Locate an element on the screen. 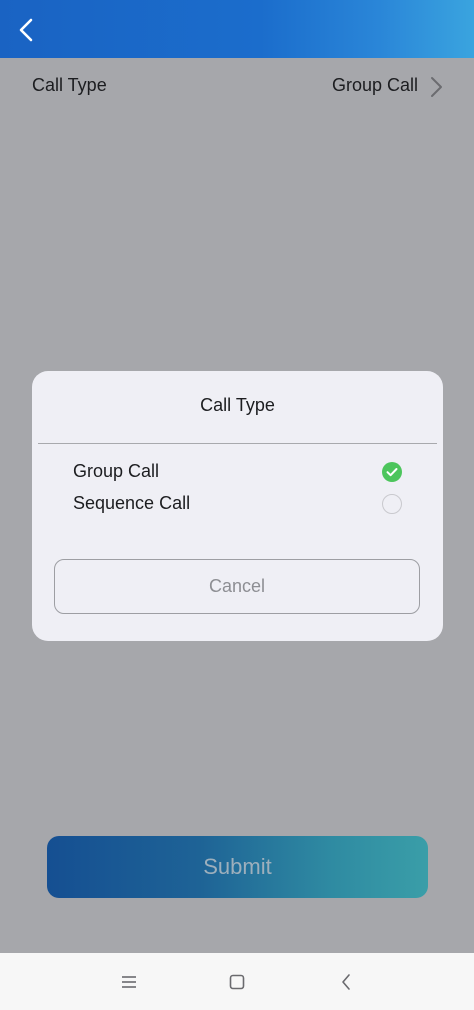  back-button is located at coordinates (26, 30).